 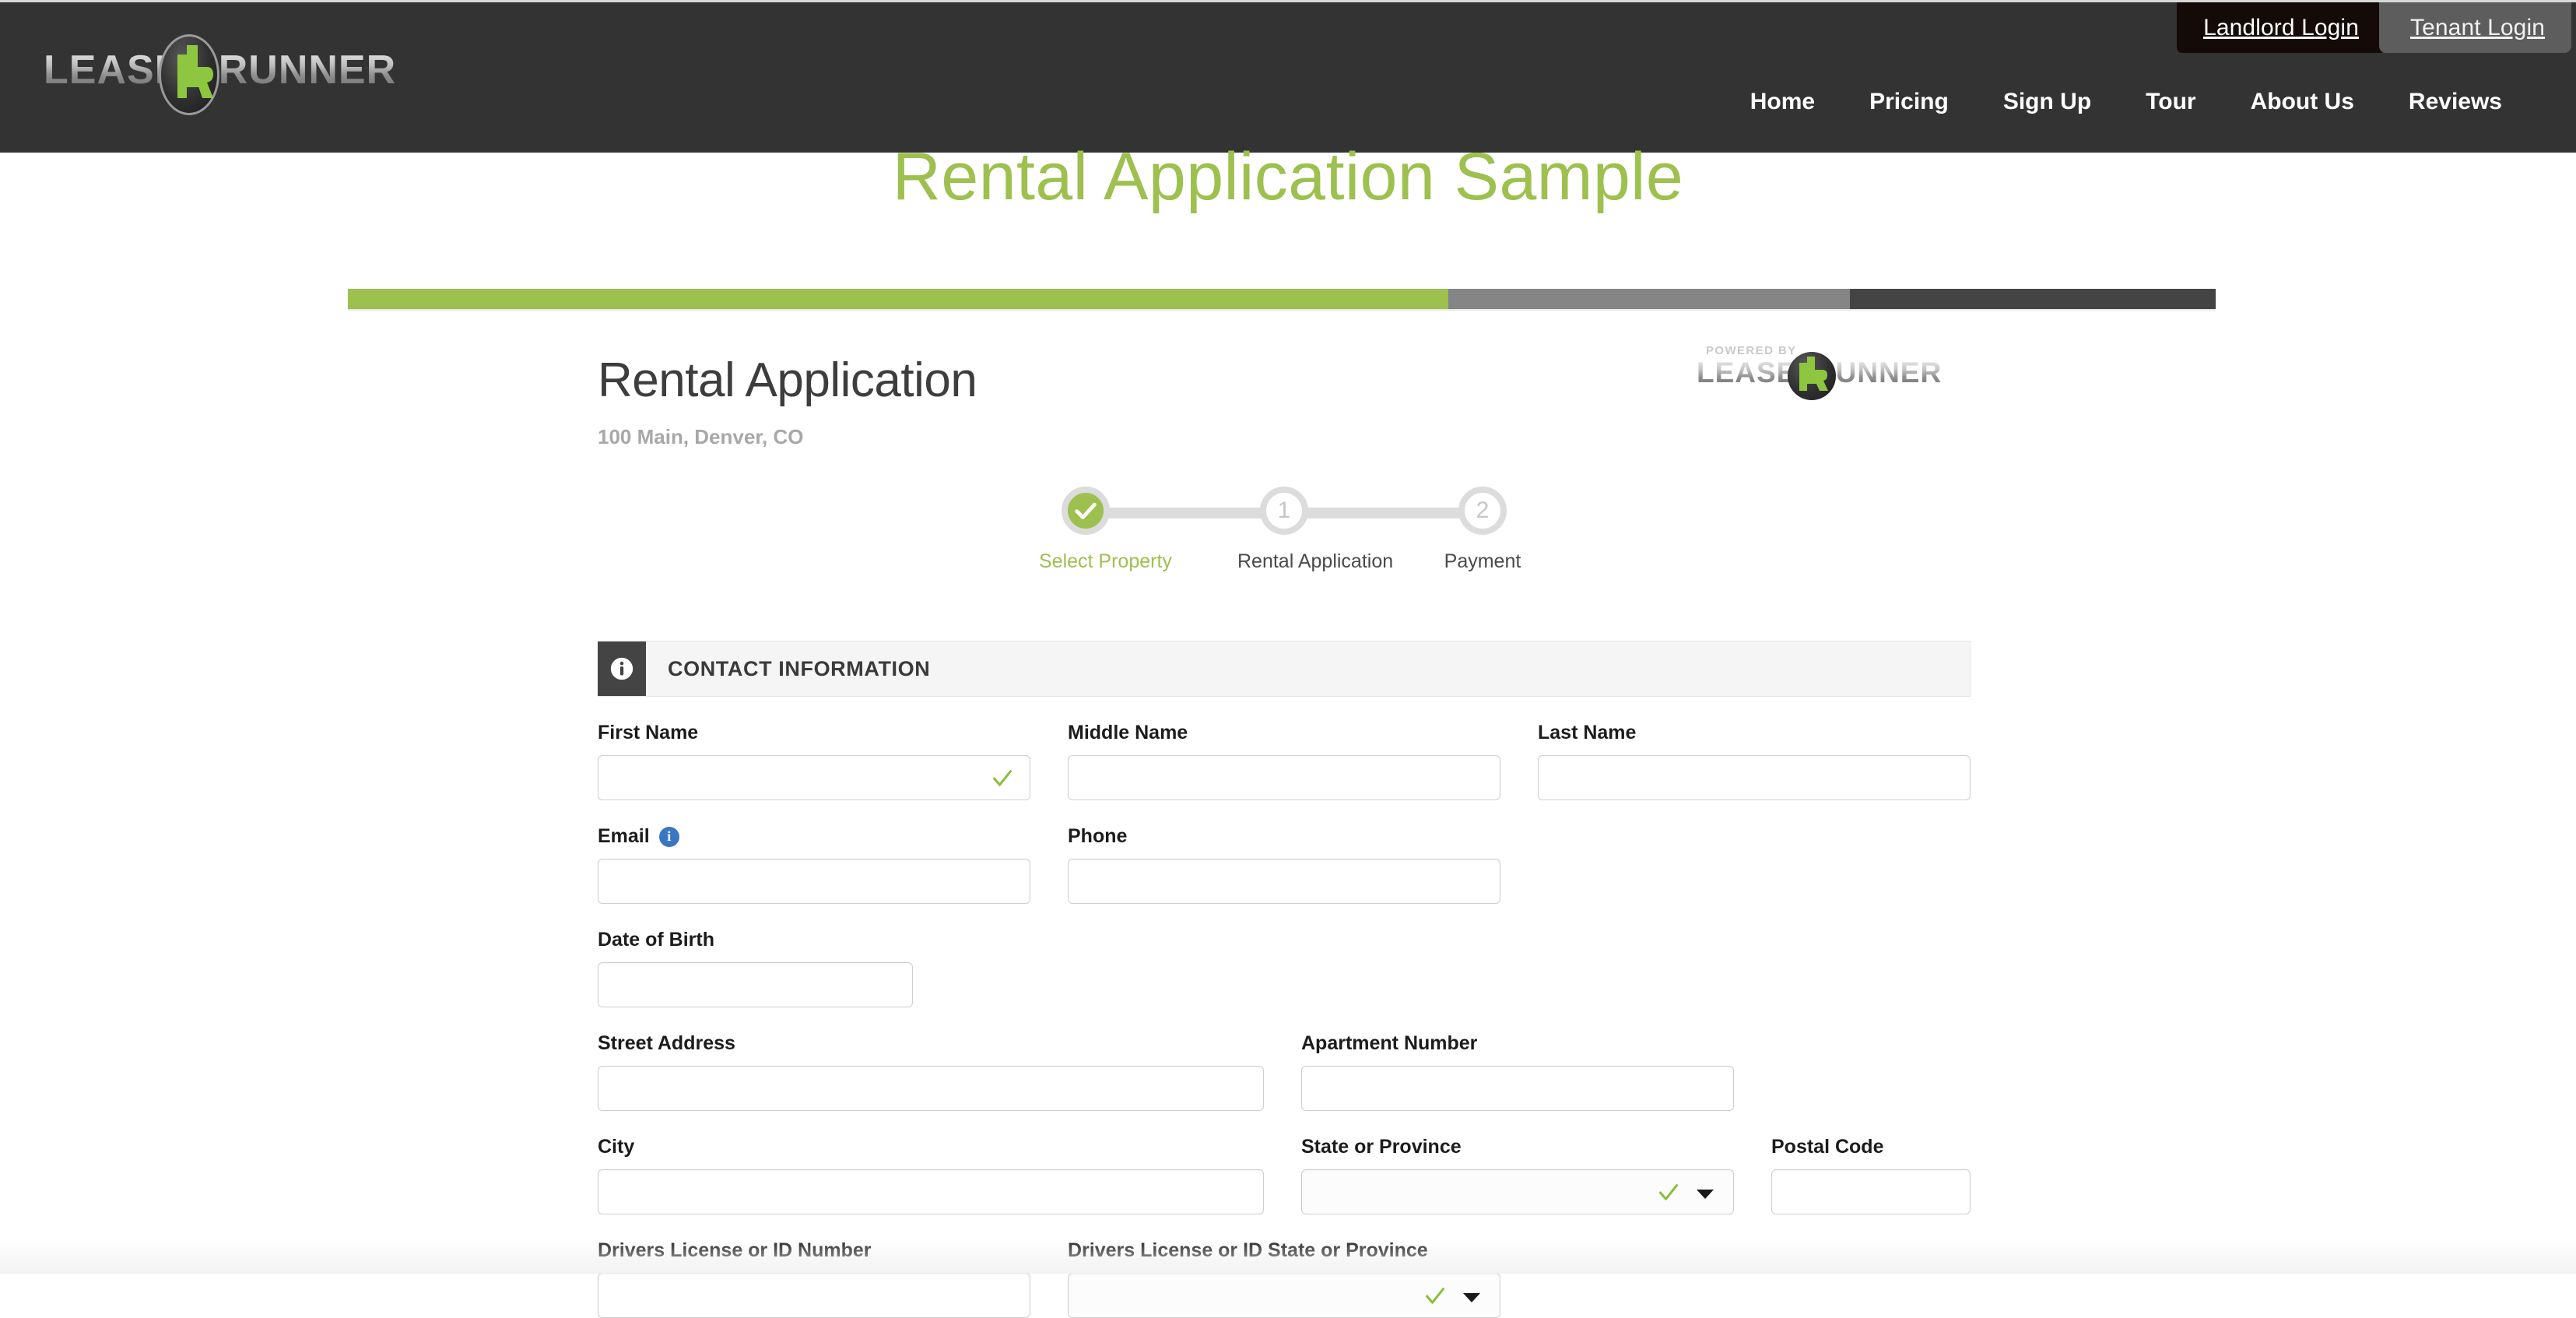 What do you see at coordinates (1871, 1147) in the screenshot?
I see `label-postal-code: Postal Code` at bounding box center [1871, 1147].